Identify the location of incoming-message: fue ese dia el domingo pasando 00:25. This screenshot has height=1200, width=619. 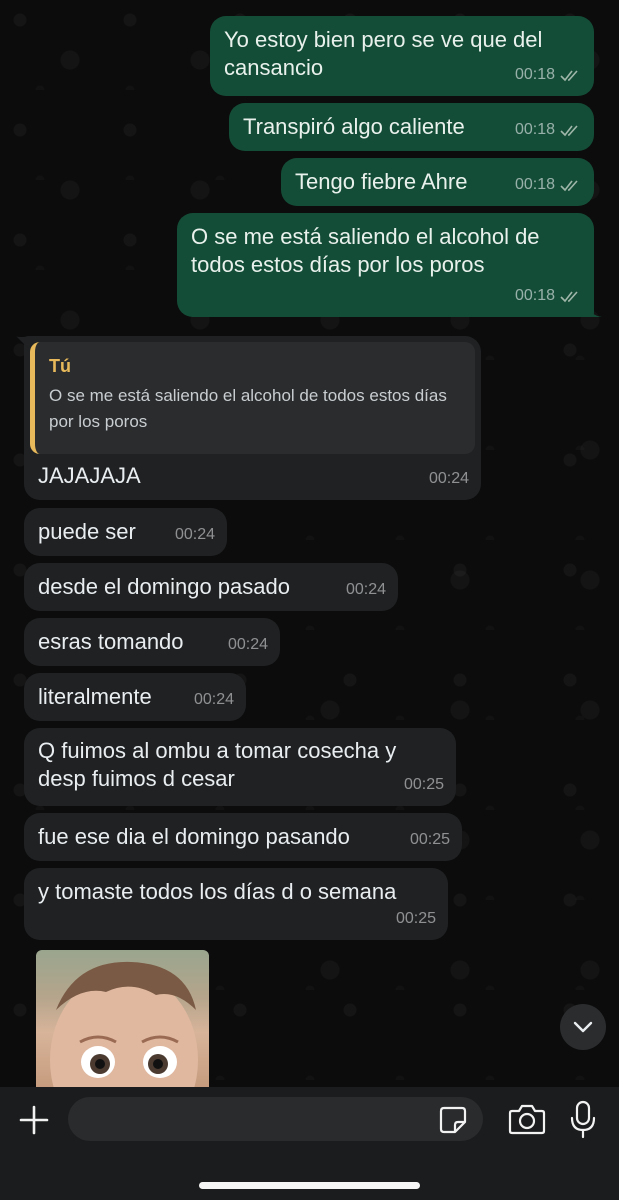
(243, 837).